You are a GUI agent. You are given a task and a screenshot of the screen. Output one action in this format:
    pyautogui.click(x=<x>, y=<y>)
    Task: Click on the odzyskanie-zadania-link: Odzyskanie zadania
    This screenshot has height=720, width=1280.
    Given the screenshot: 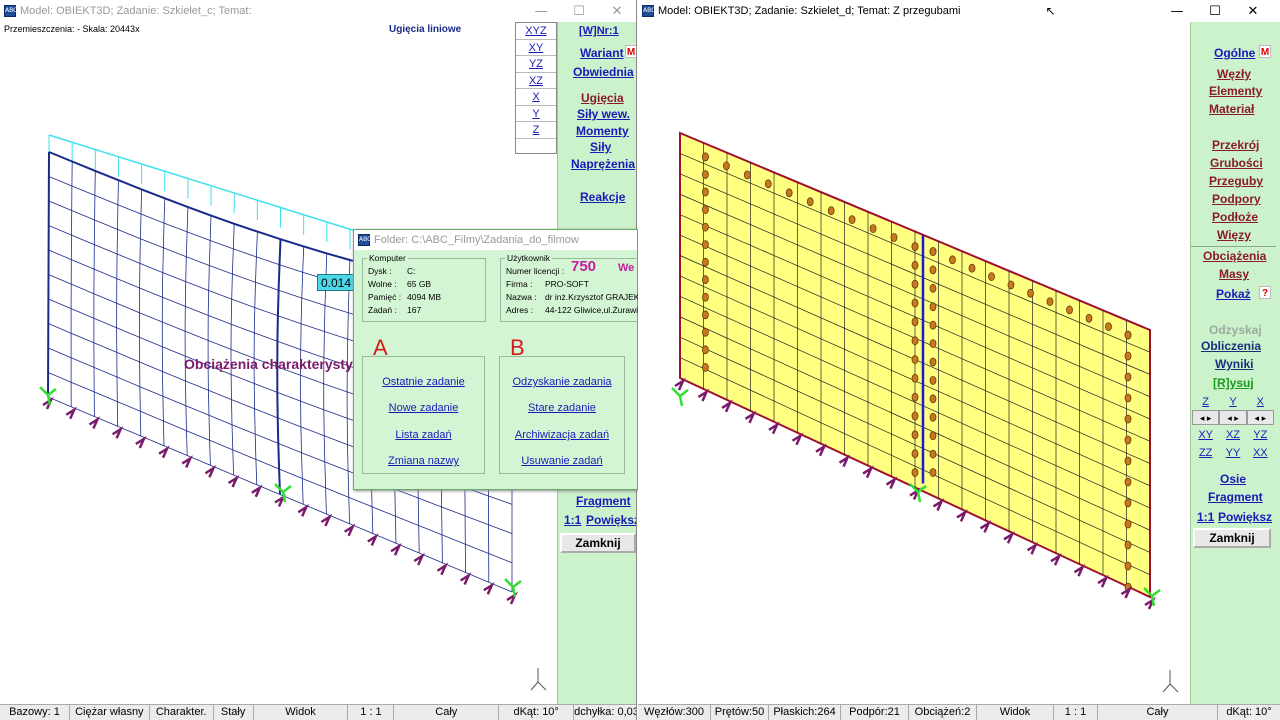 What is the action you would take?
    pyautogui.click(x=562, y=382)
    